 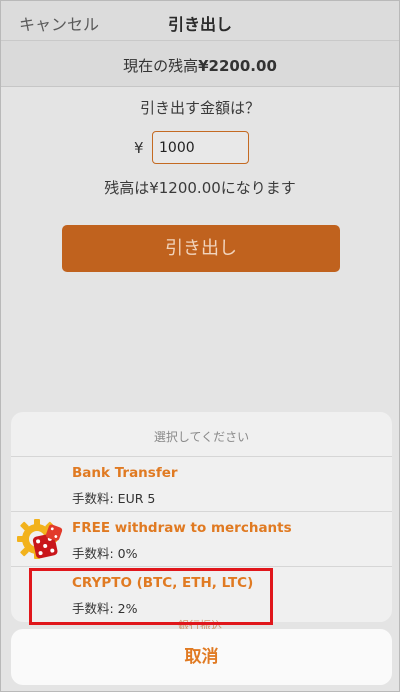 I want to click on option-fee: 手数料: EUR 5, so click(x=114, y=498).